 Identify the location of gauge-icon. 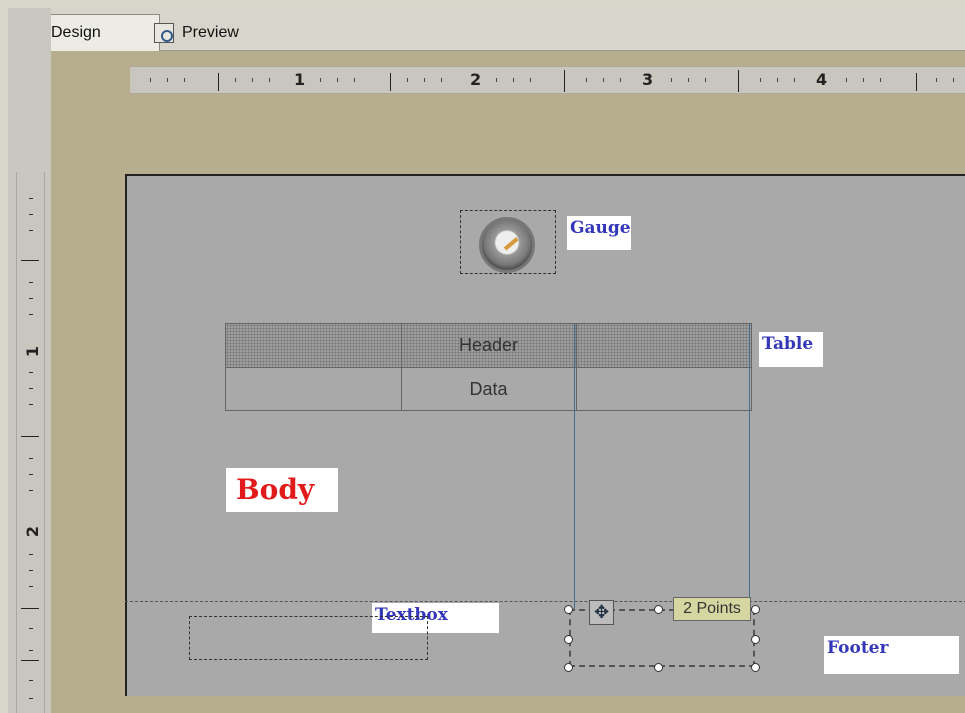
(507, 245).